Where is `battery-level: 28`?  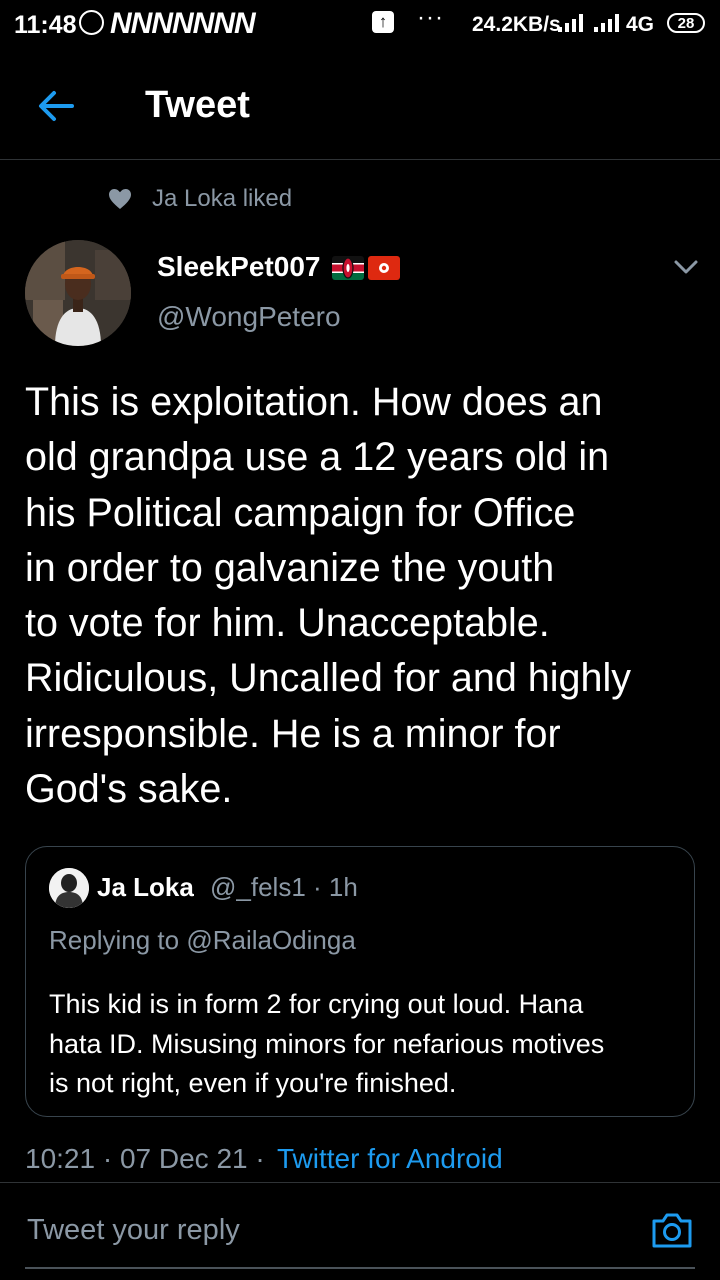
battery-level: 28 is located at coordinates (686, 23).